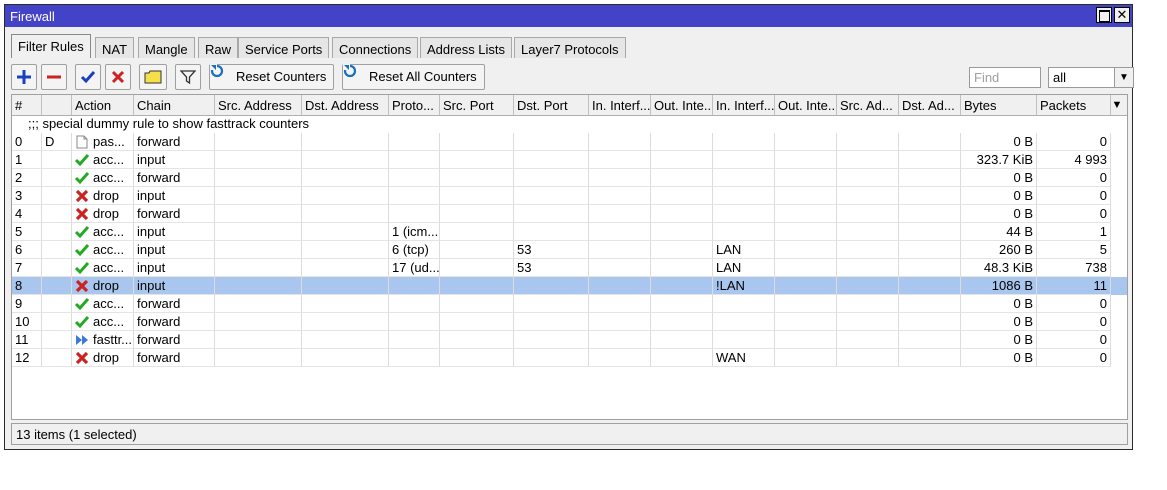  What do you see at coordinates (54, 77) in the screenshot?
I see `remove-button` at bounding box center [54, 77].